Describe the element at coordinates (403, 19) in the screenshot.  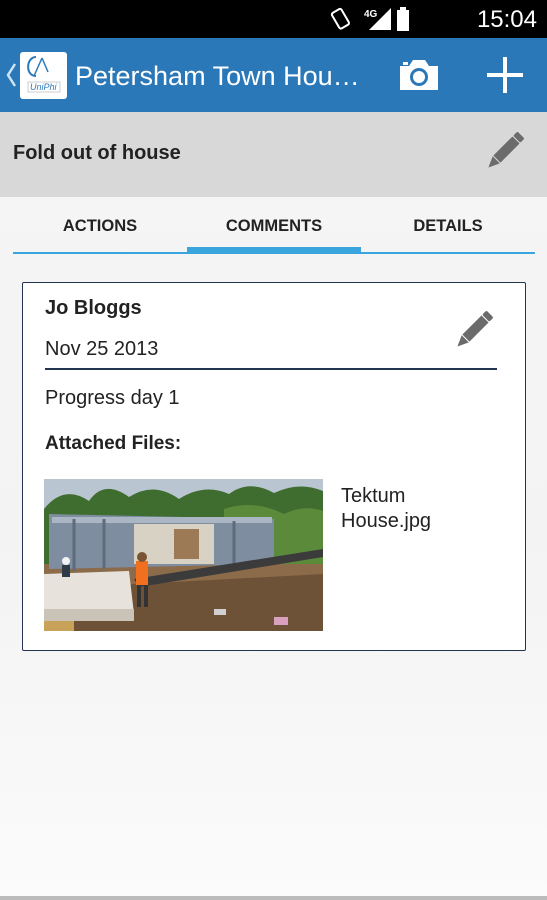
I see `battery-icon` at that location.